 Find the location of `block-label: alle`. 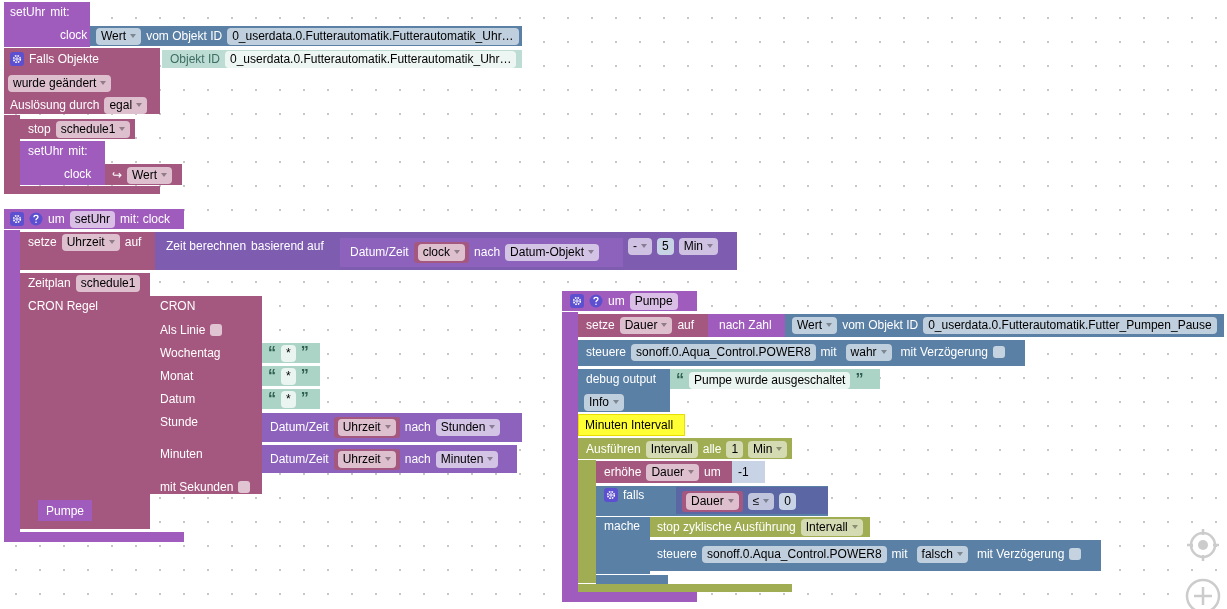

block-label: alle is located at coordinates (712, 449).